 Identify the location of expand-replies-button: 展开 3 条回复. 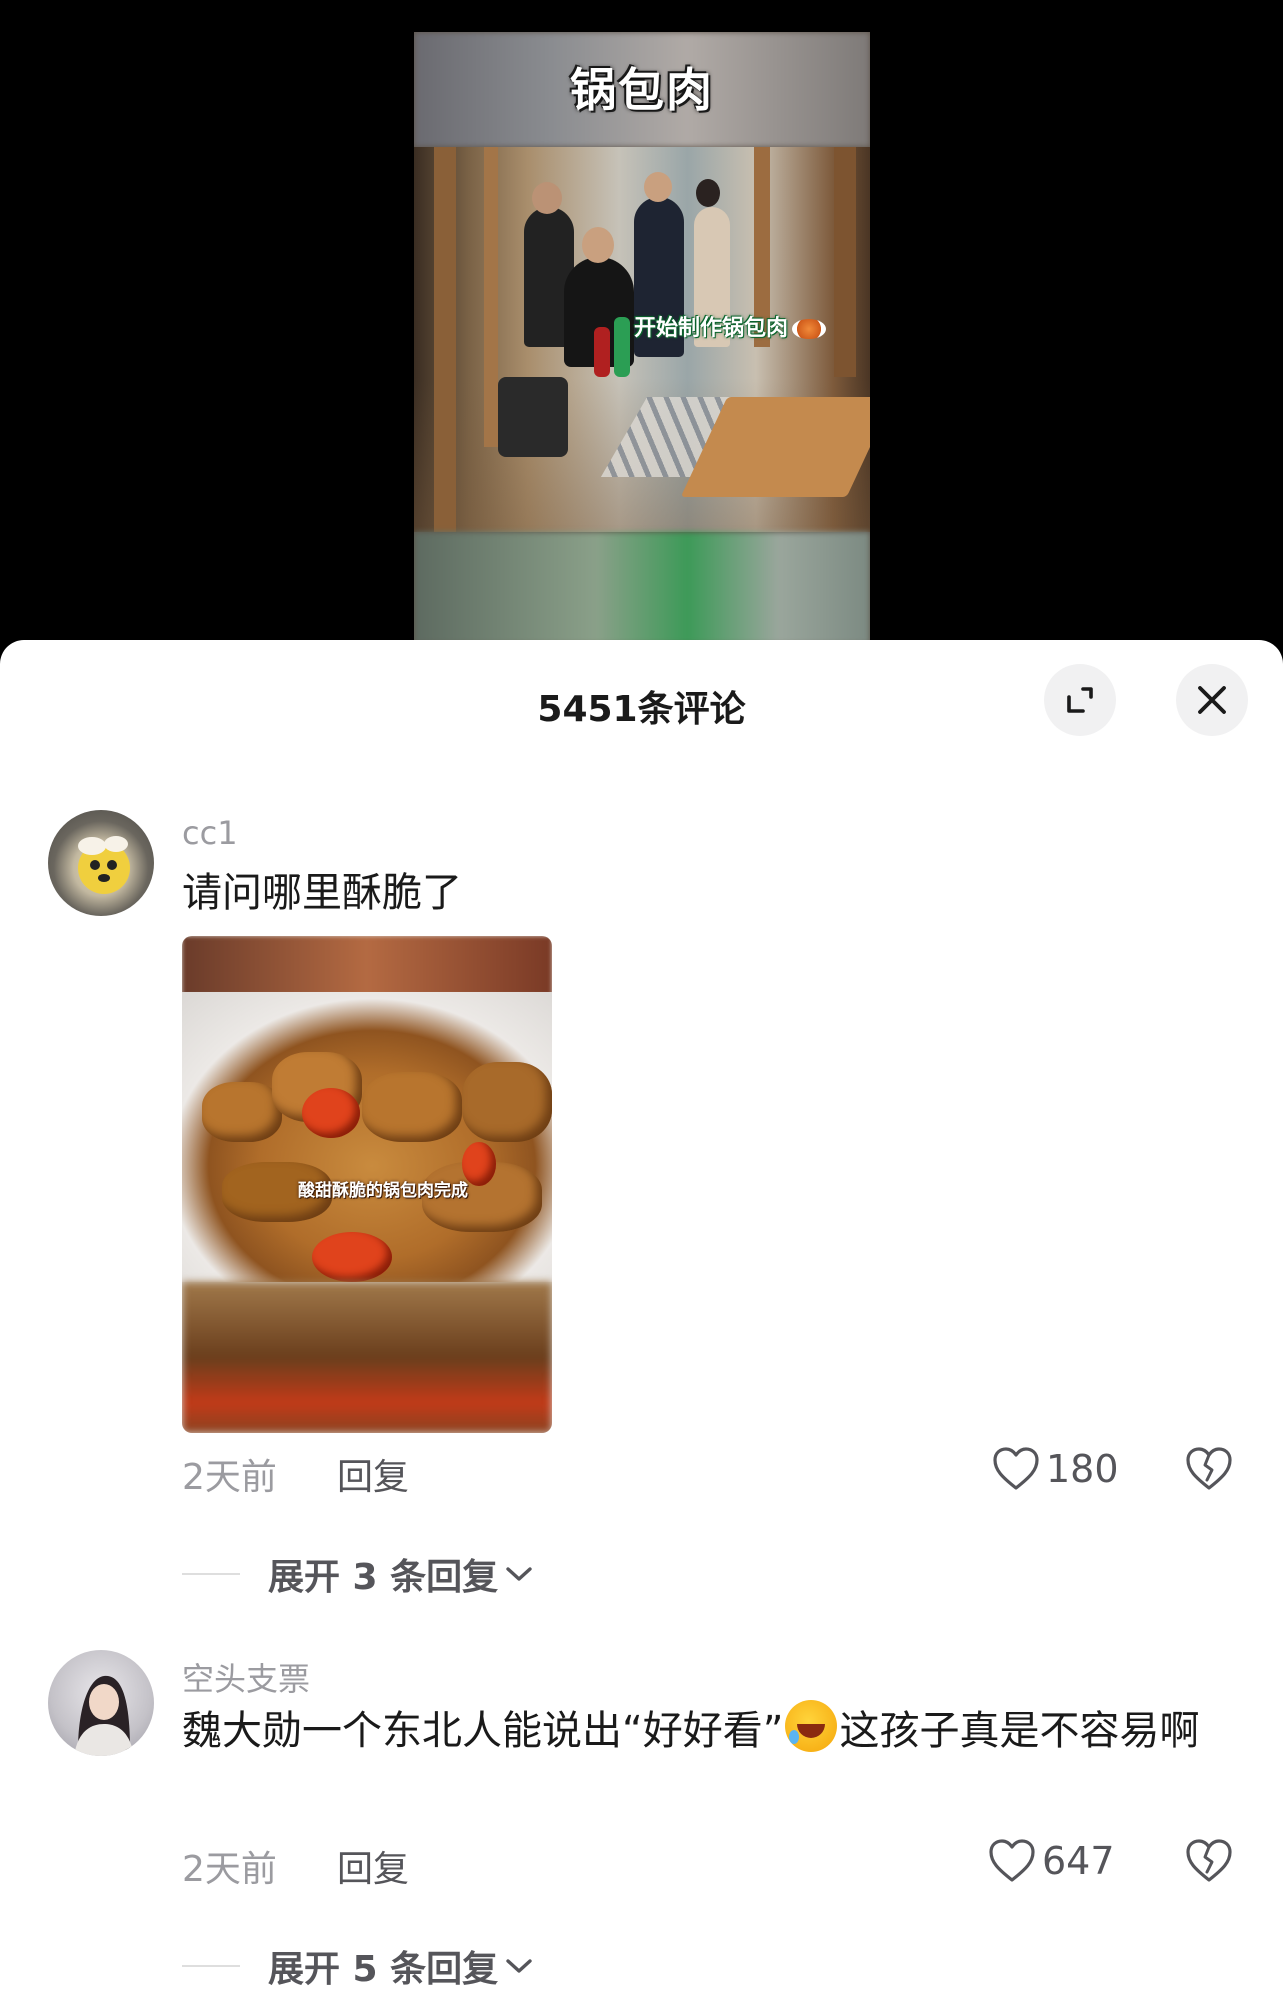
(358, 1574).